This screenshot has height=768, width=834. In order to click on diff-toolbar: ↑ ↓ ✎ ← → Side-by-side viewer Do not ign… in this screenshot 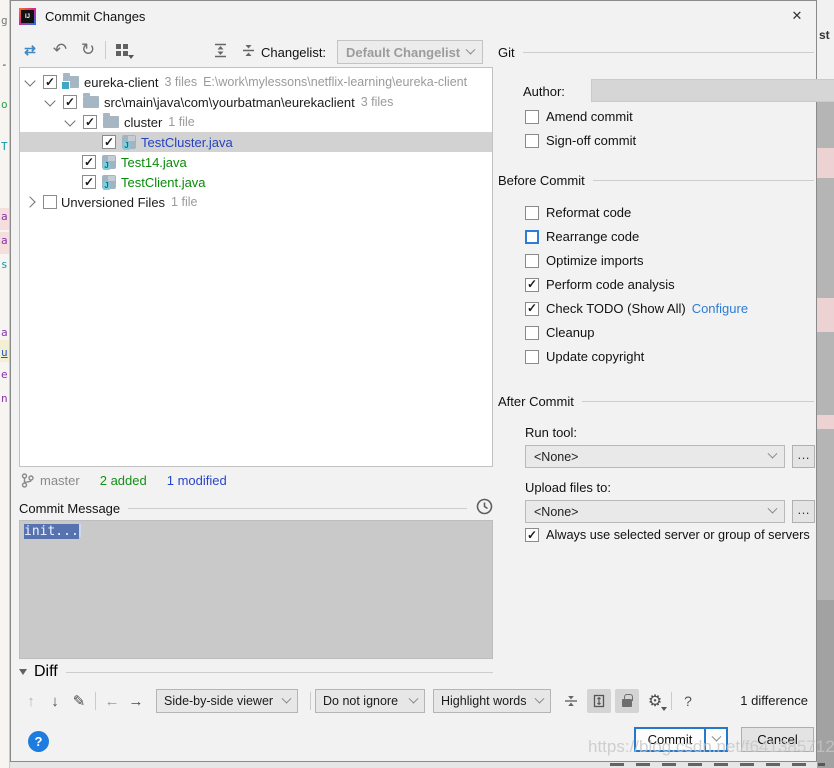, I will do `click(417, 701)`.